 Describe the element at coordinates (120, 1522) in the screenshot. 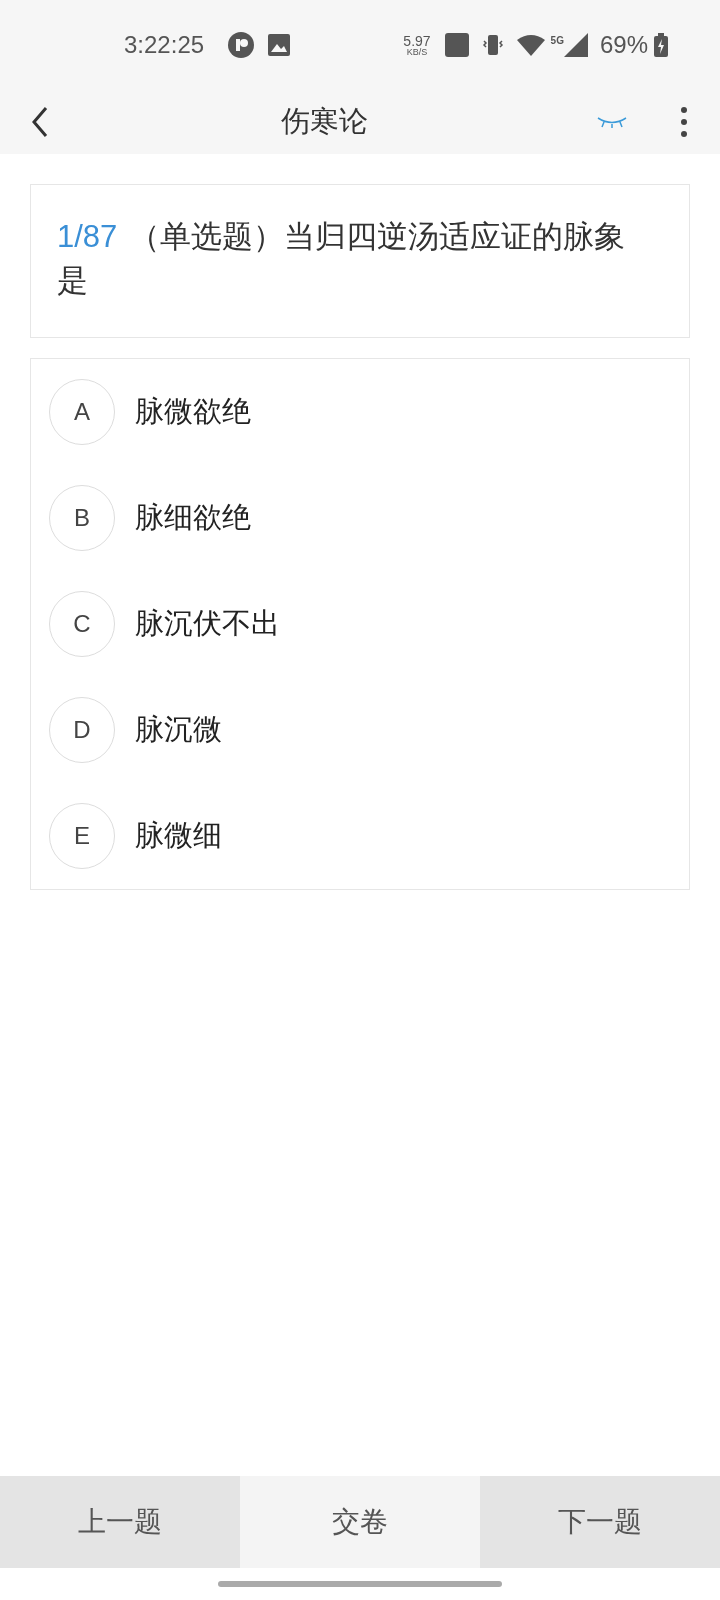

I see `navigation-button: 上一题` at that location.